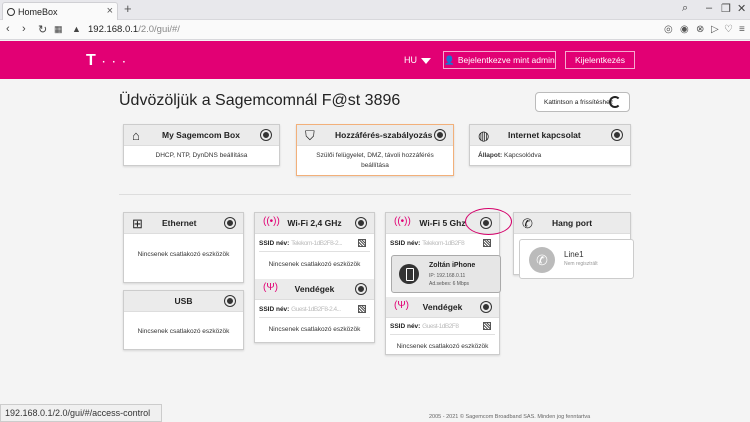 The image size is (750, 422). What do you see at coordinates (582, 102) in the screenshot?
I see `refresh-button: Kattintson a frissítéshez` at bounding box center [582, 102].